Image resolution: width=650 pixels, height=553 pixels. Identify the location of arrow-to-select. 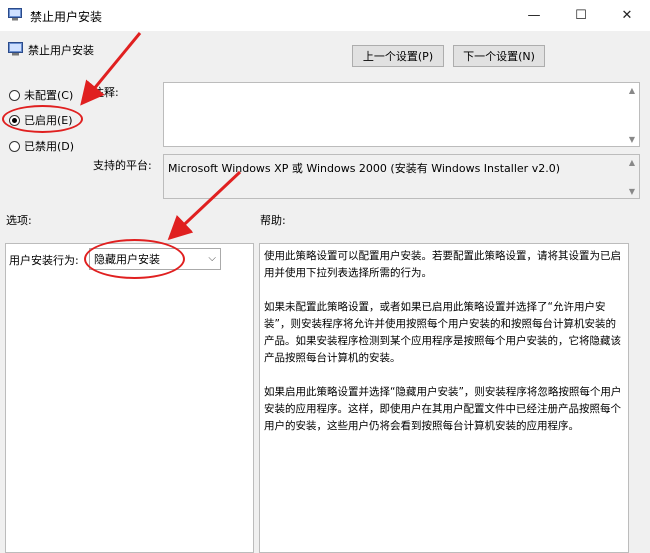
(204, 205).